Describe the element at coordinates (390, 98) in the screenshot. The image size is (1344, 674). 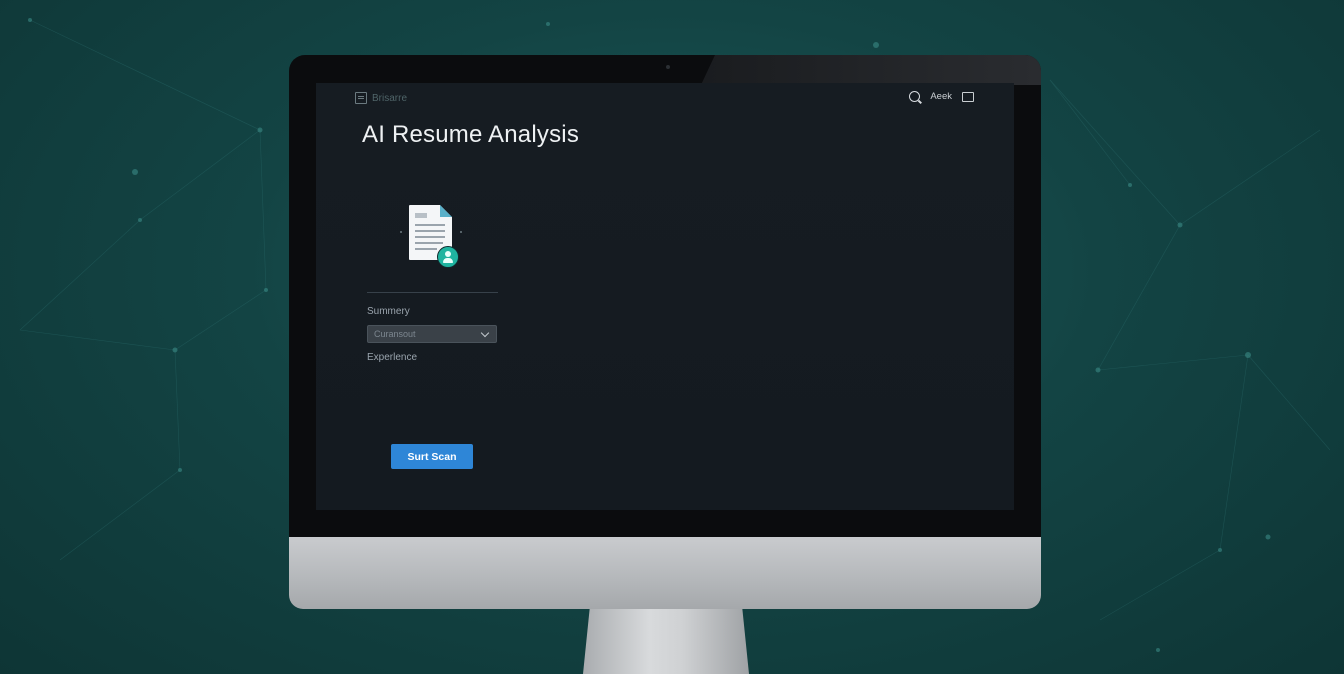
I see `brand-label: Brisarre` at that location.